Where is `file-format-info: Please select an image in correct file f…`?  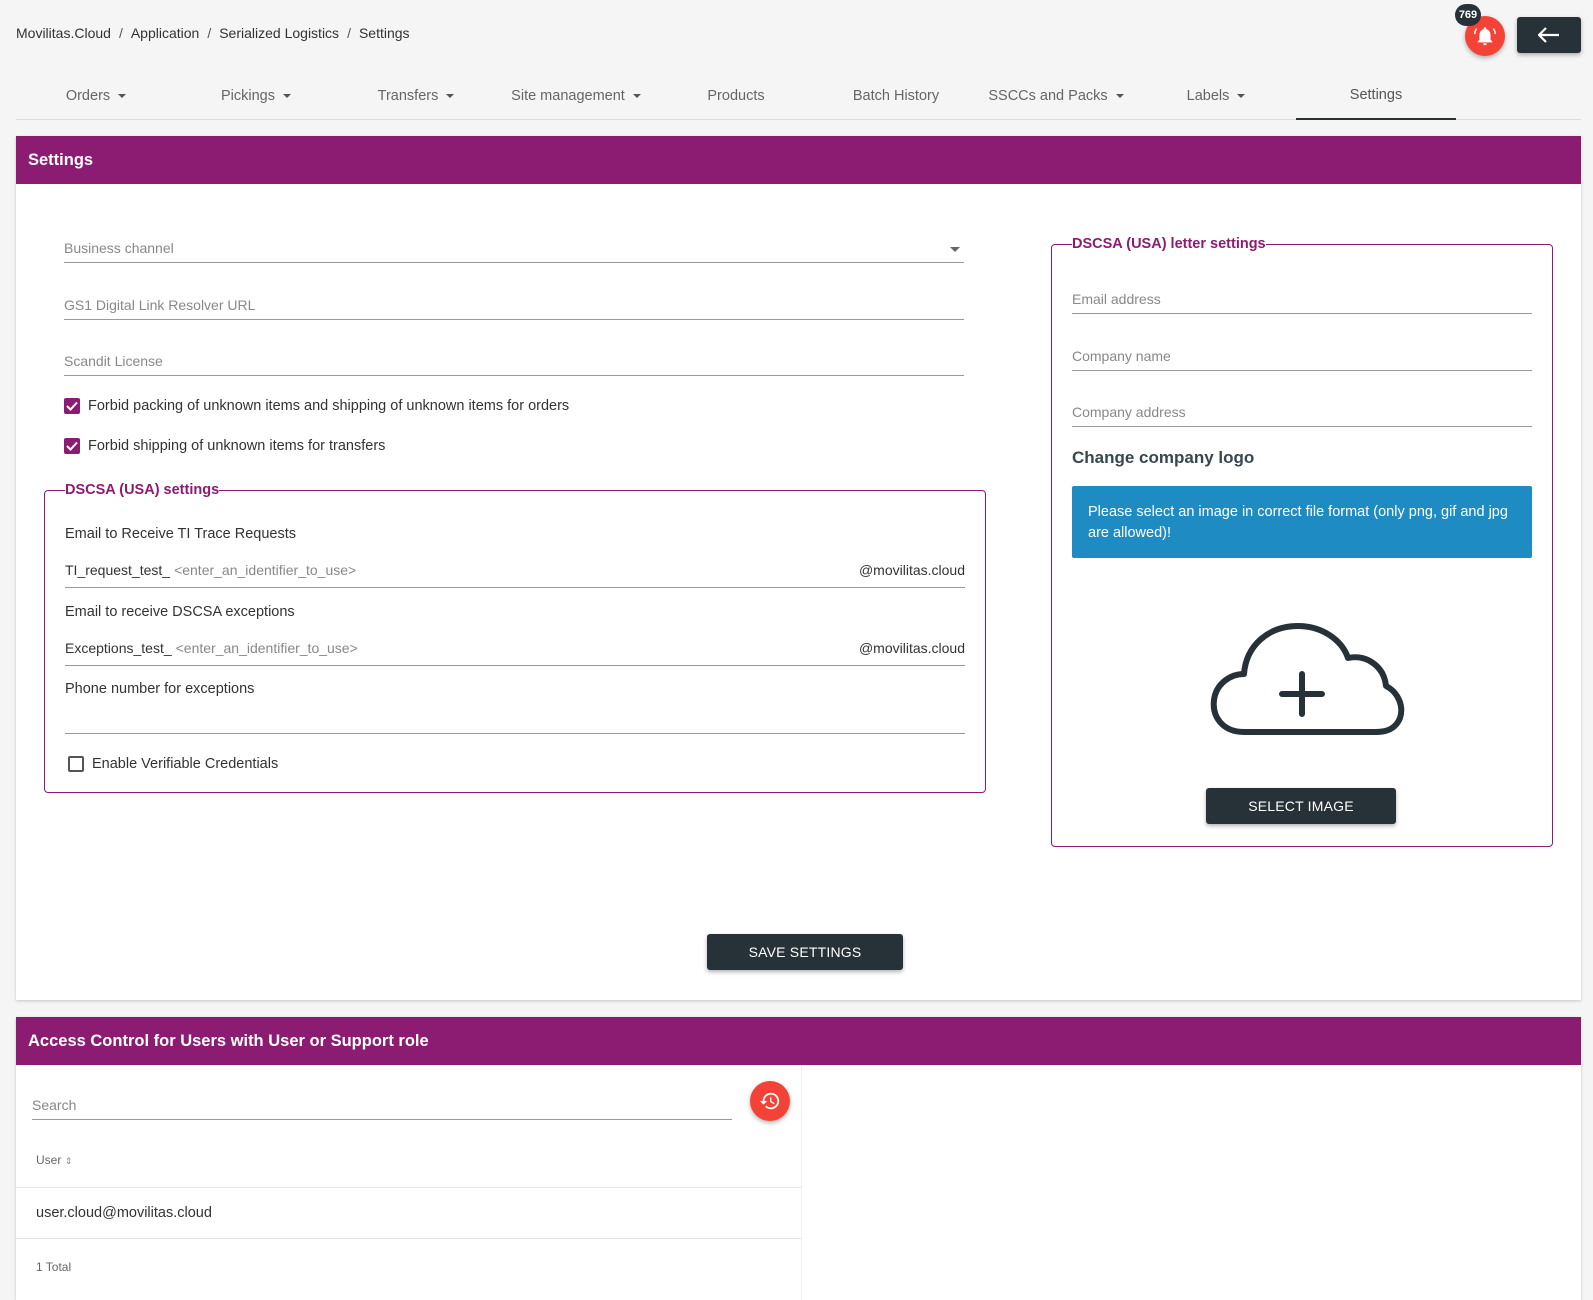 file-format-info: Please select an image in correct file f… is located at coordinates (1302, 522).